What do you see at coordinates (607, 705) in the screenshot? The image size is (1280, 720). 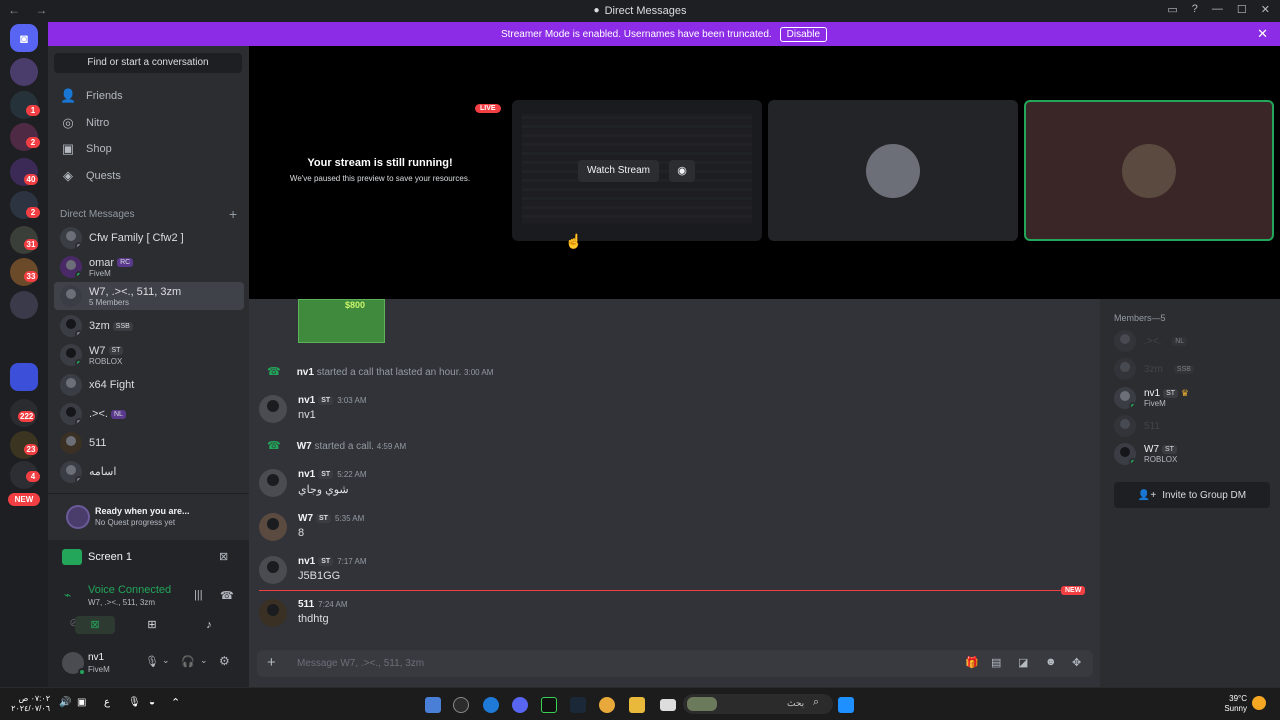 I see `chrome-icon` at bounding box center [607, 705].